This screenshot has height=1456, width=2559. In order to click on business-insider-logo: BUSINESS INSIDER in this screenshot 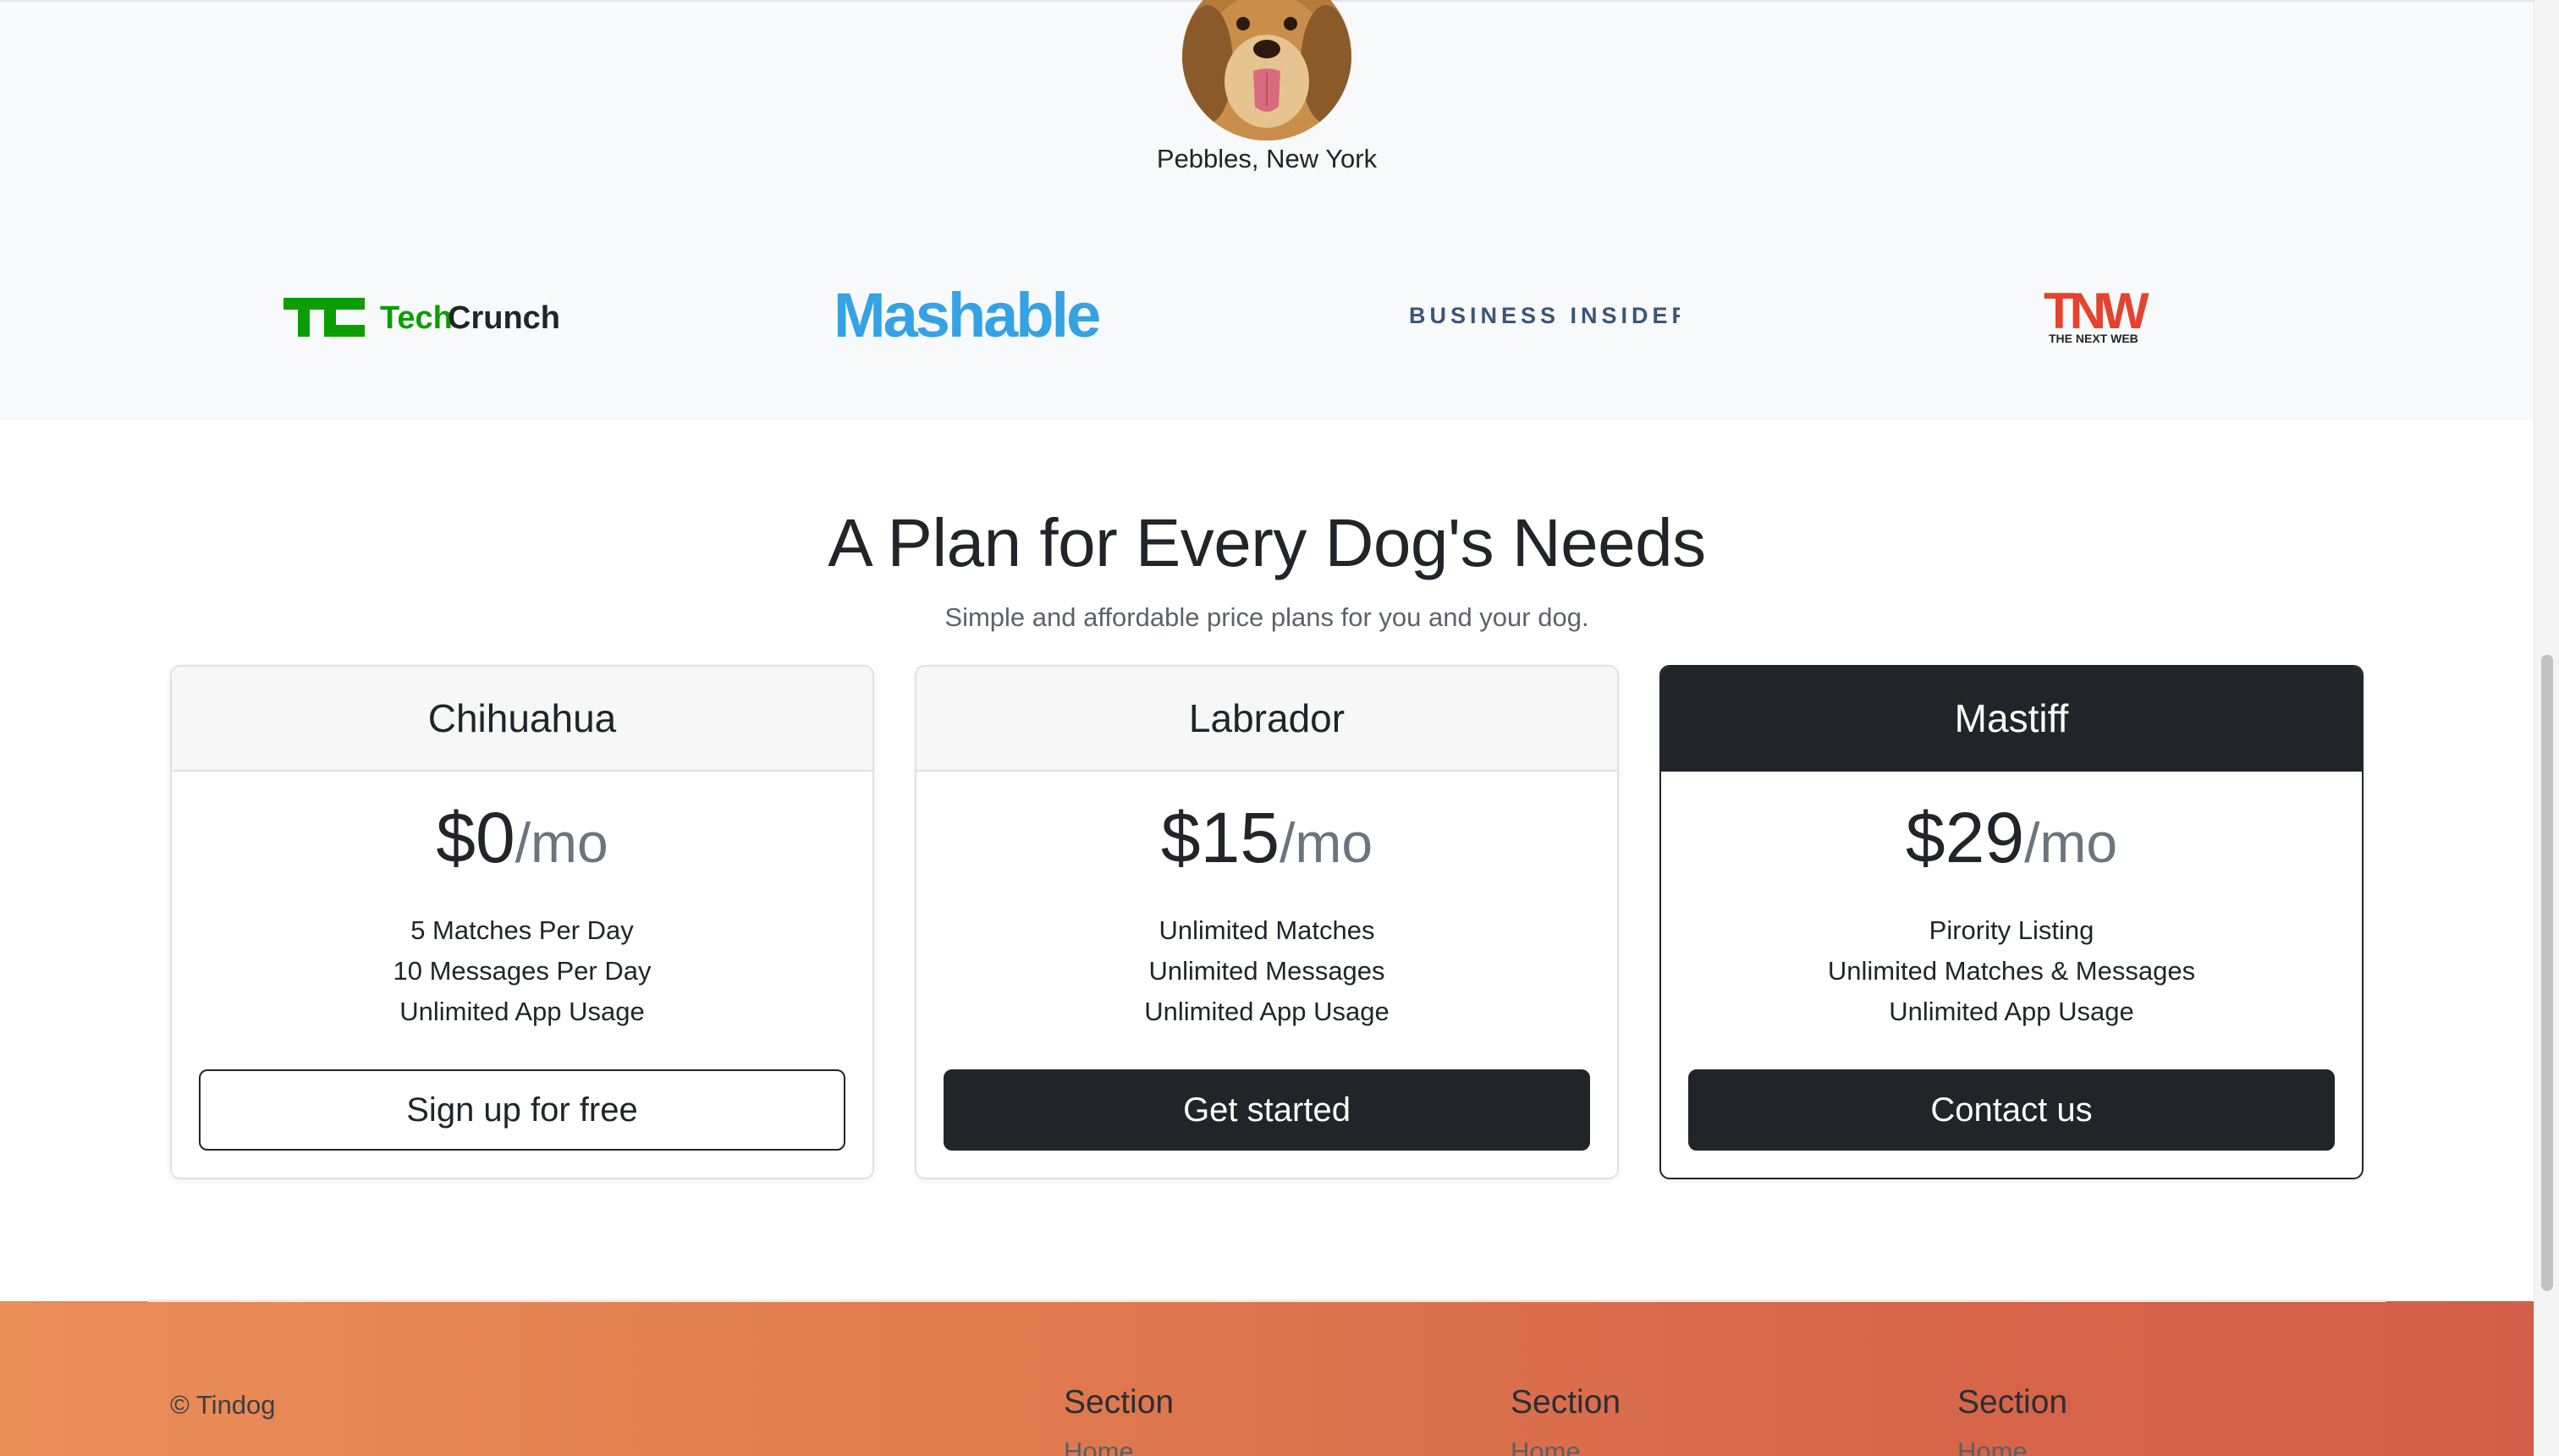, I will do `click(1548, 315)`.